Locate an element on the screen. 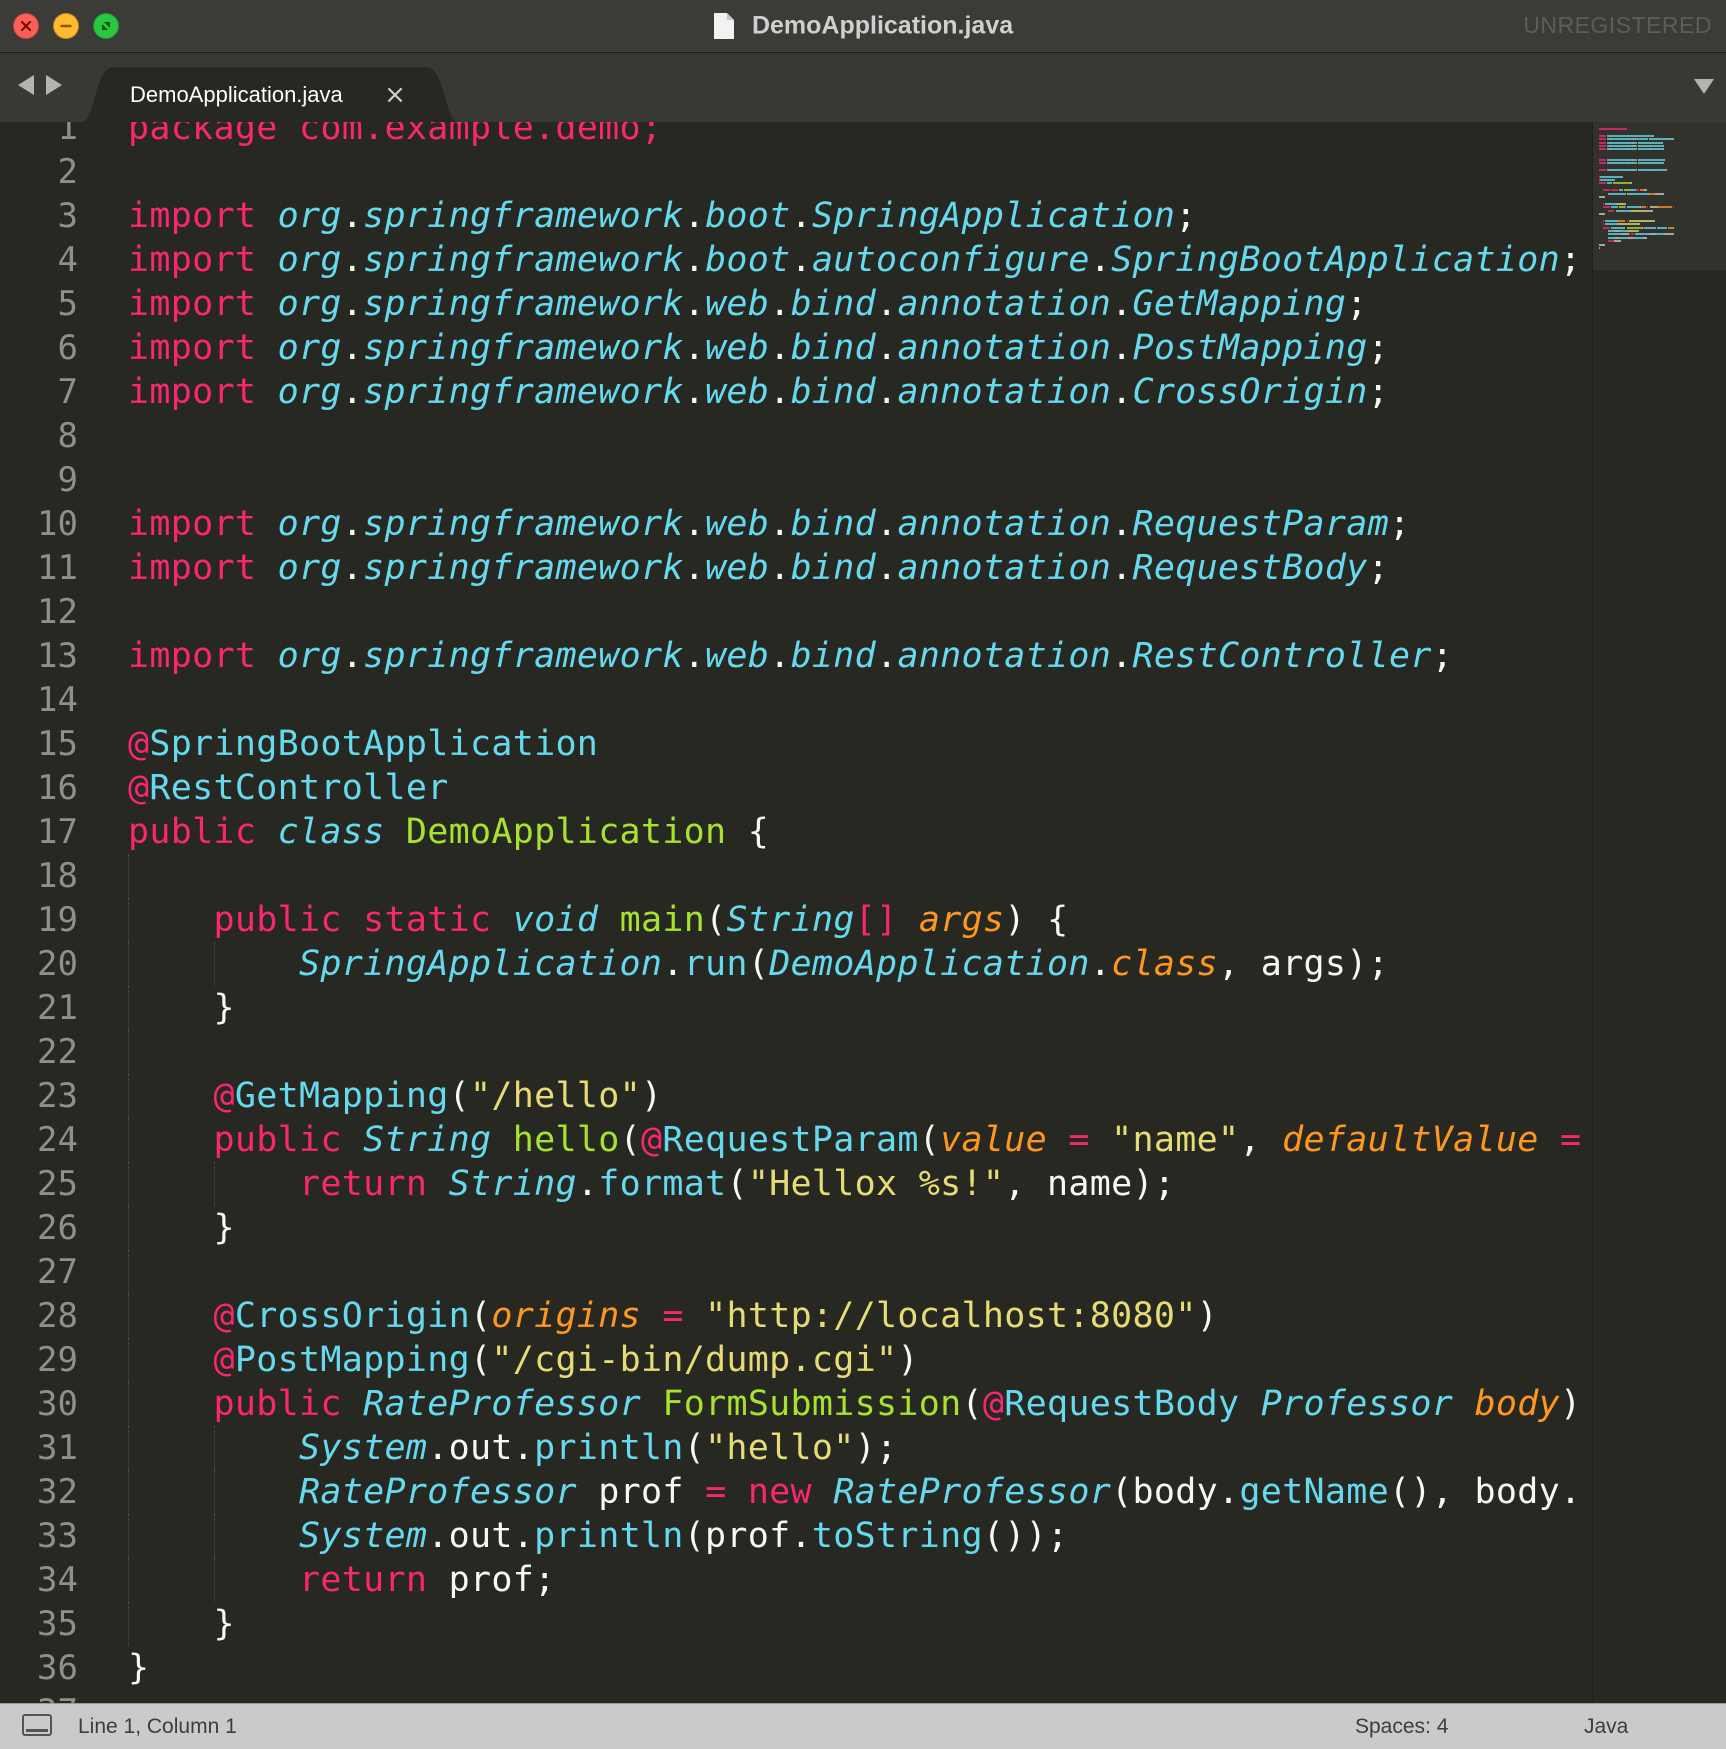  code-line: 35 } is located at coordinates (796, 1624).